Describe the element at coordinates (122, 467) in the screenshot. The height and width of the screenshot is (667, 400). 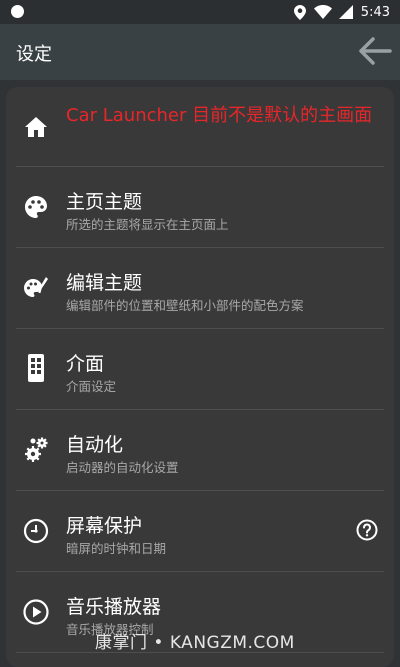
I see `item-subtitle: 启动器的自动化设置` at that location.